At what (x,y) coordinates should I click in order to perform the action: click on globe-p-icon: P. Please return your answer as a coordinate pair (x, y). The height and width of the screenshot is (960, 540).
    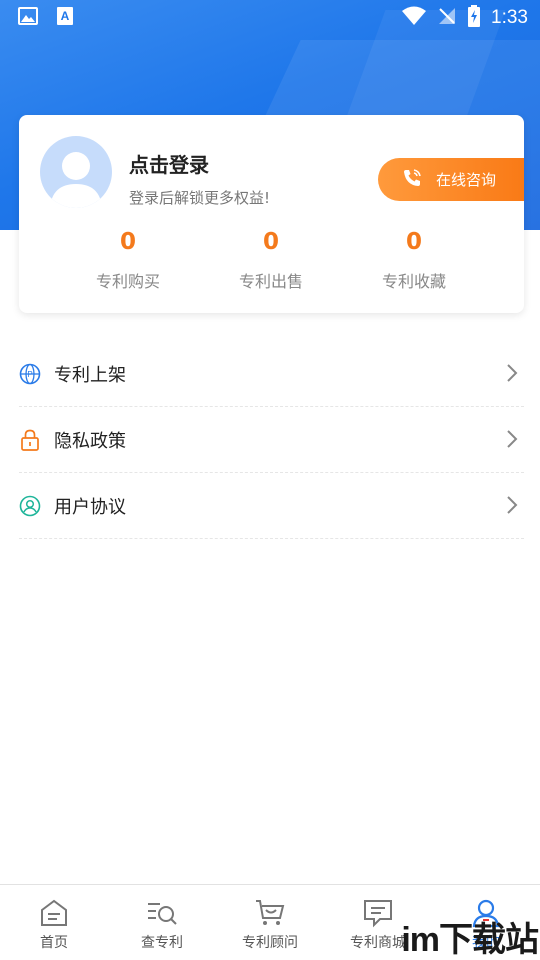
    Looking at the image, I should click on (30, 374).